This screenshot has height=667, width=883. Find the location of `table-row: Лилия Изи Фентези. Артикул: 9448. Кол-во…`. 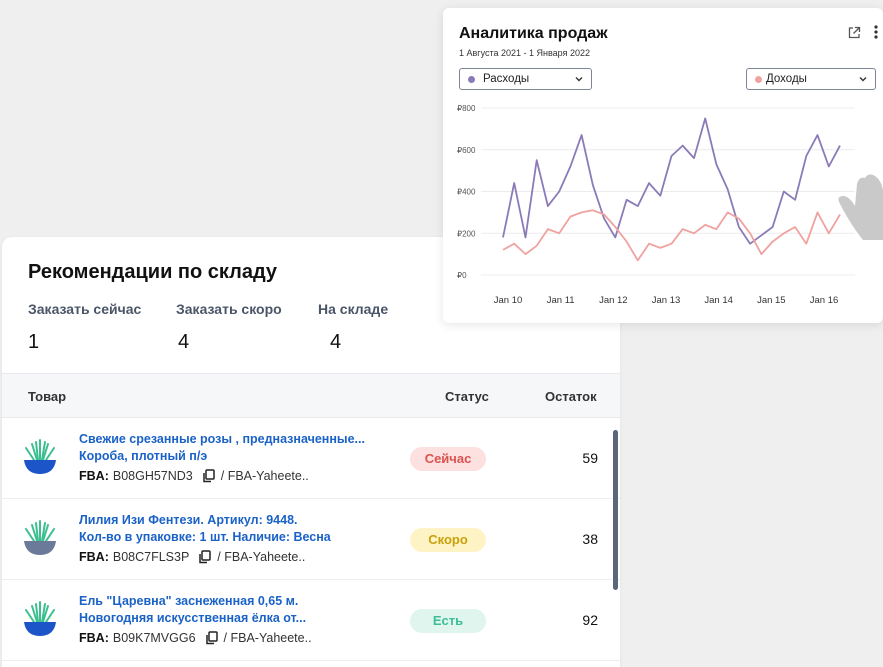

table-row: Лилия Изи Фентези. Артикул: 9448. Кол-во… is located at coordinates (311, 539).